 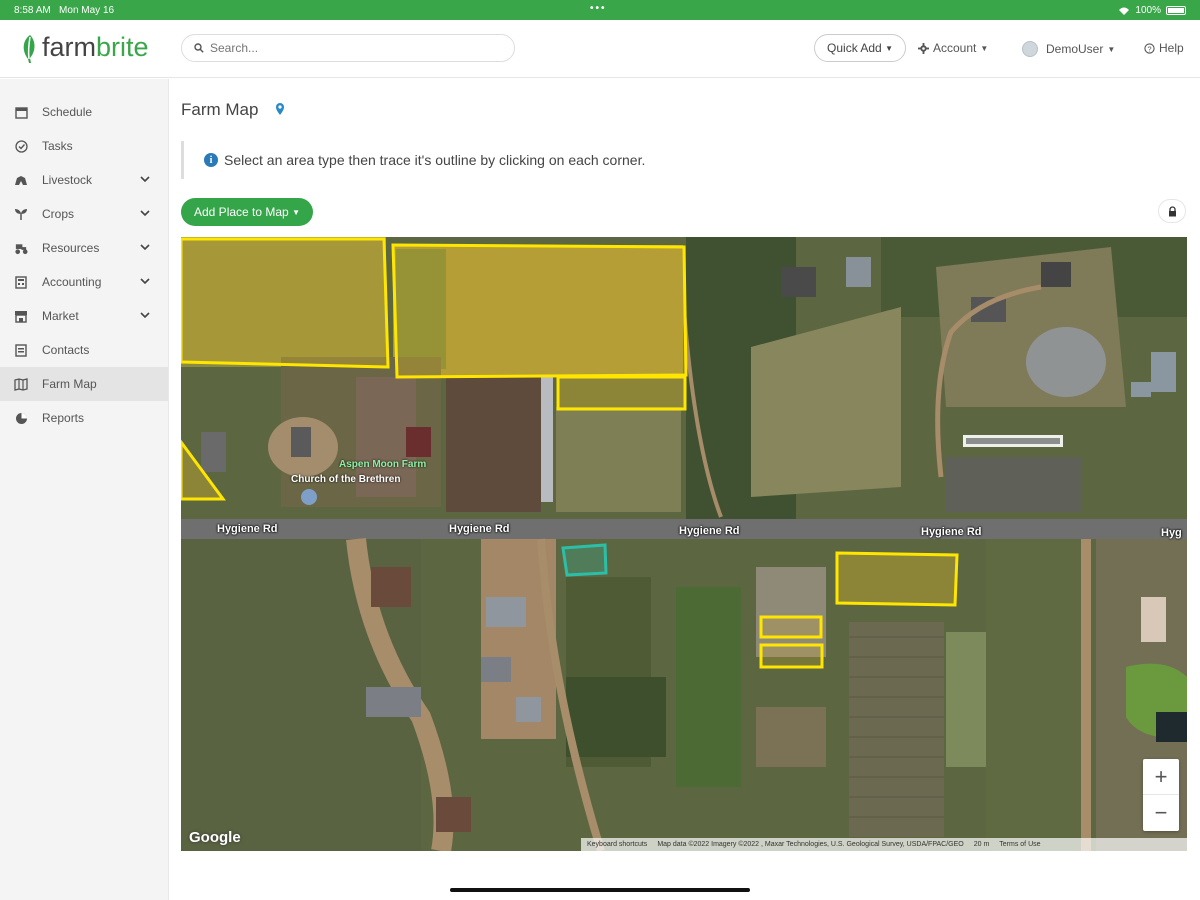 I want to click on farmbrite-logo: farmbrite, so click(x=84, y=47).